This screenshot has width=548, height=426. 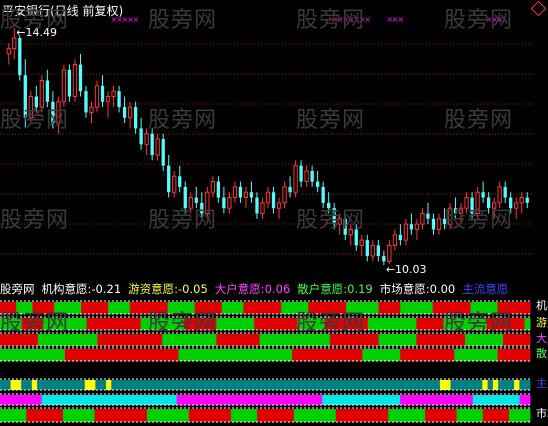 What do you see at coordinates (66, 289) in the screenshot?
I see `jigou-label: 机构意愿:` at bounding box center [66, 289].